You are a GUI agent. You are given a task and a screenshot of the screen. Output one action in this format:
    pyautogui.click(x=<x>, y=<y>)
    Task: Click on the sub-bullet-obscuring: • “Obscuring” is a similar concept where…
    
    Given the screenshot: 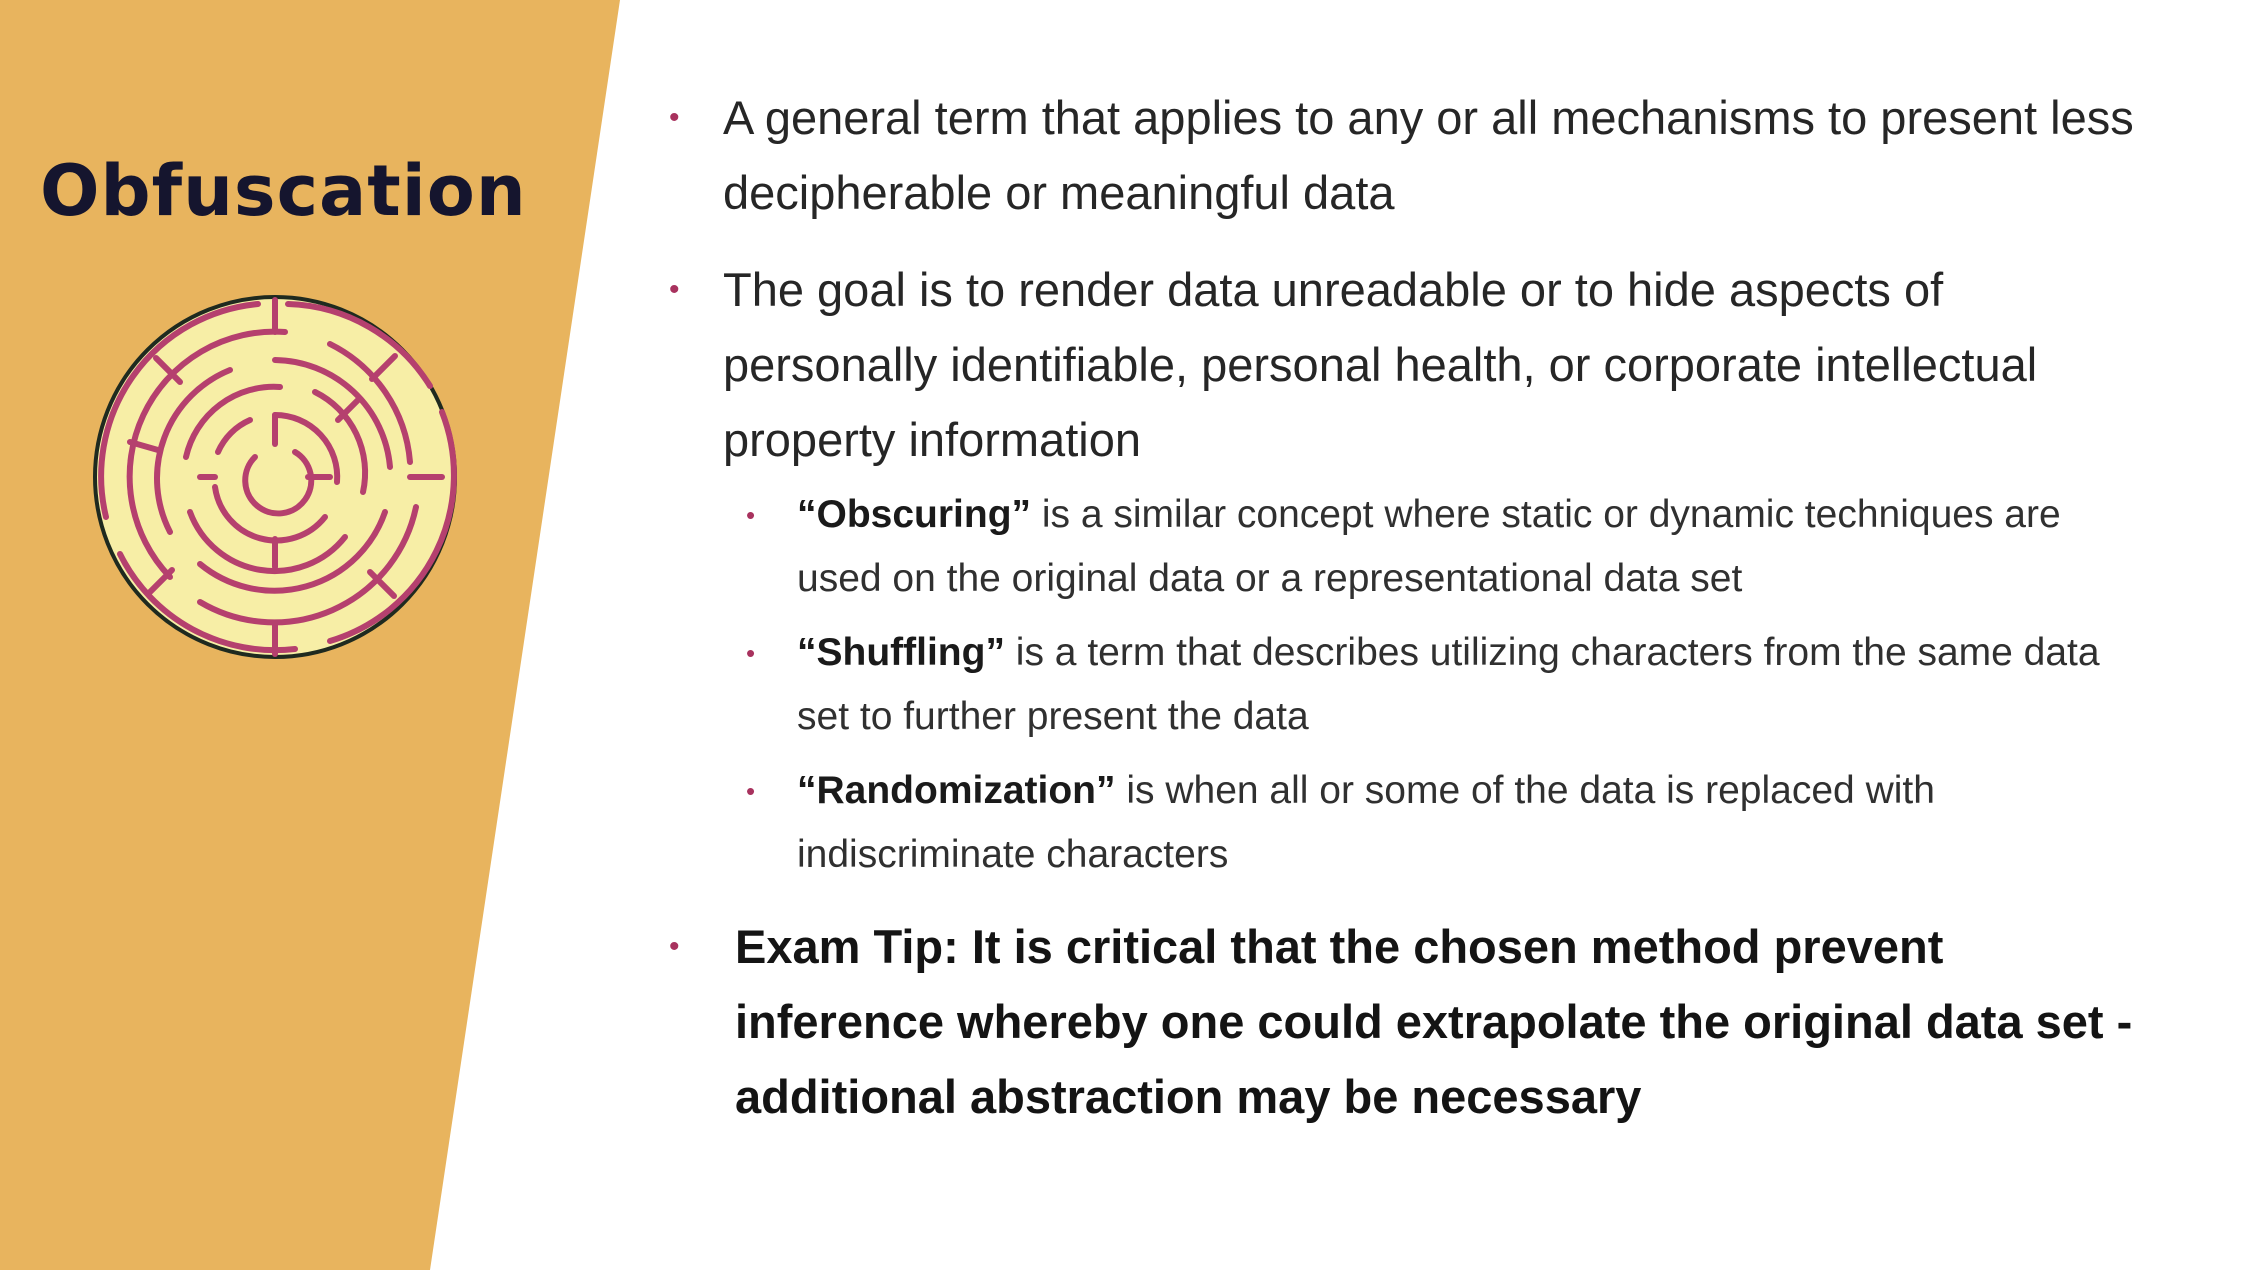 What is the action you would take?
    pyautogui.click(x=1443, y=547)
    